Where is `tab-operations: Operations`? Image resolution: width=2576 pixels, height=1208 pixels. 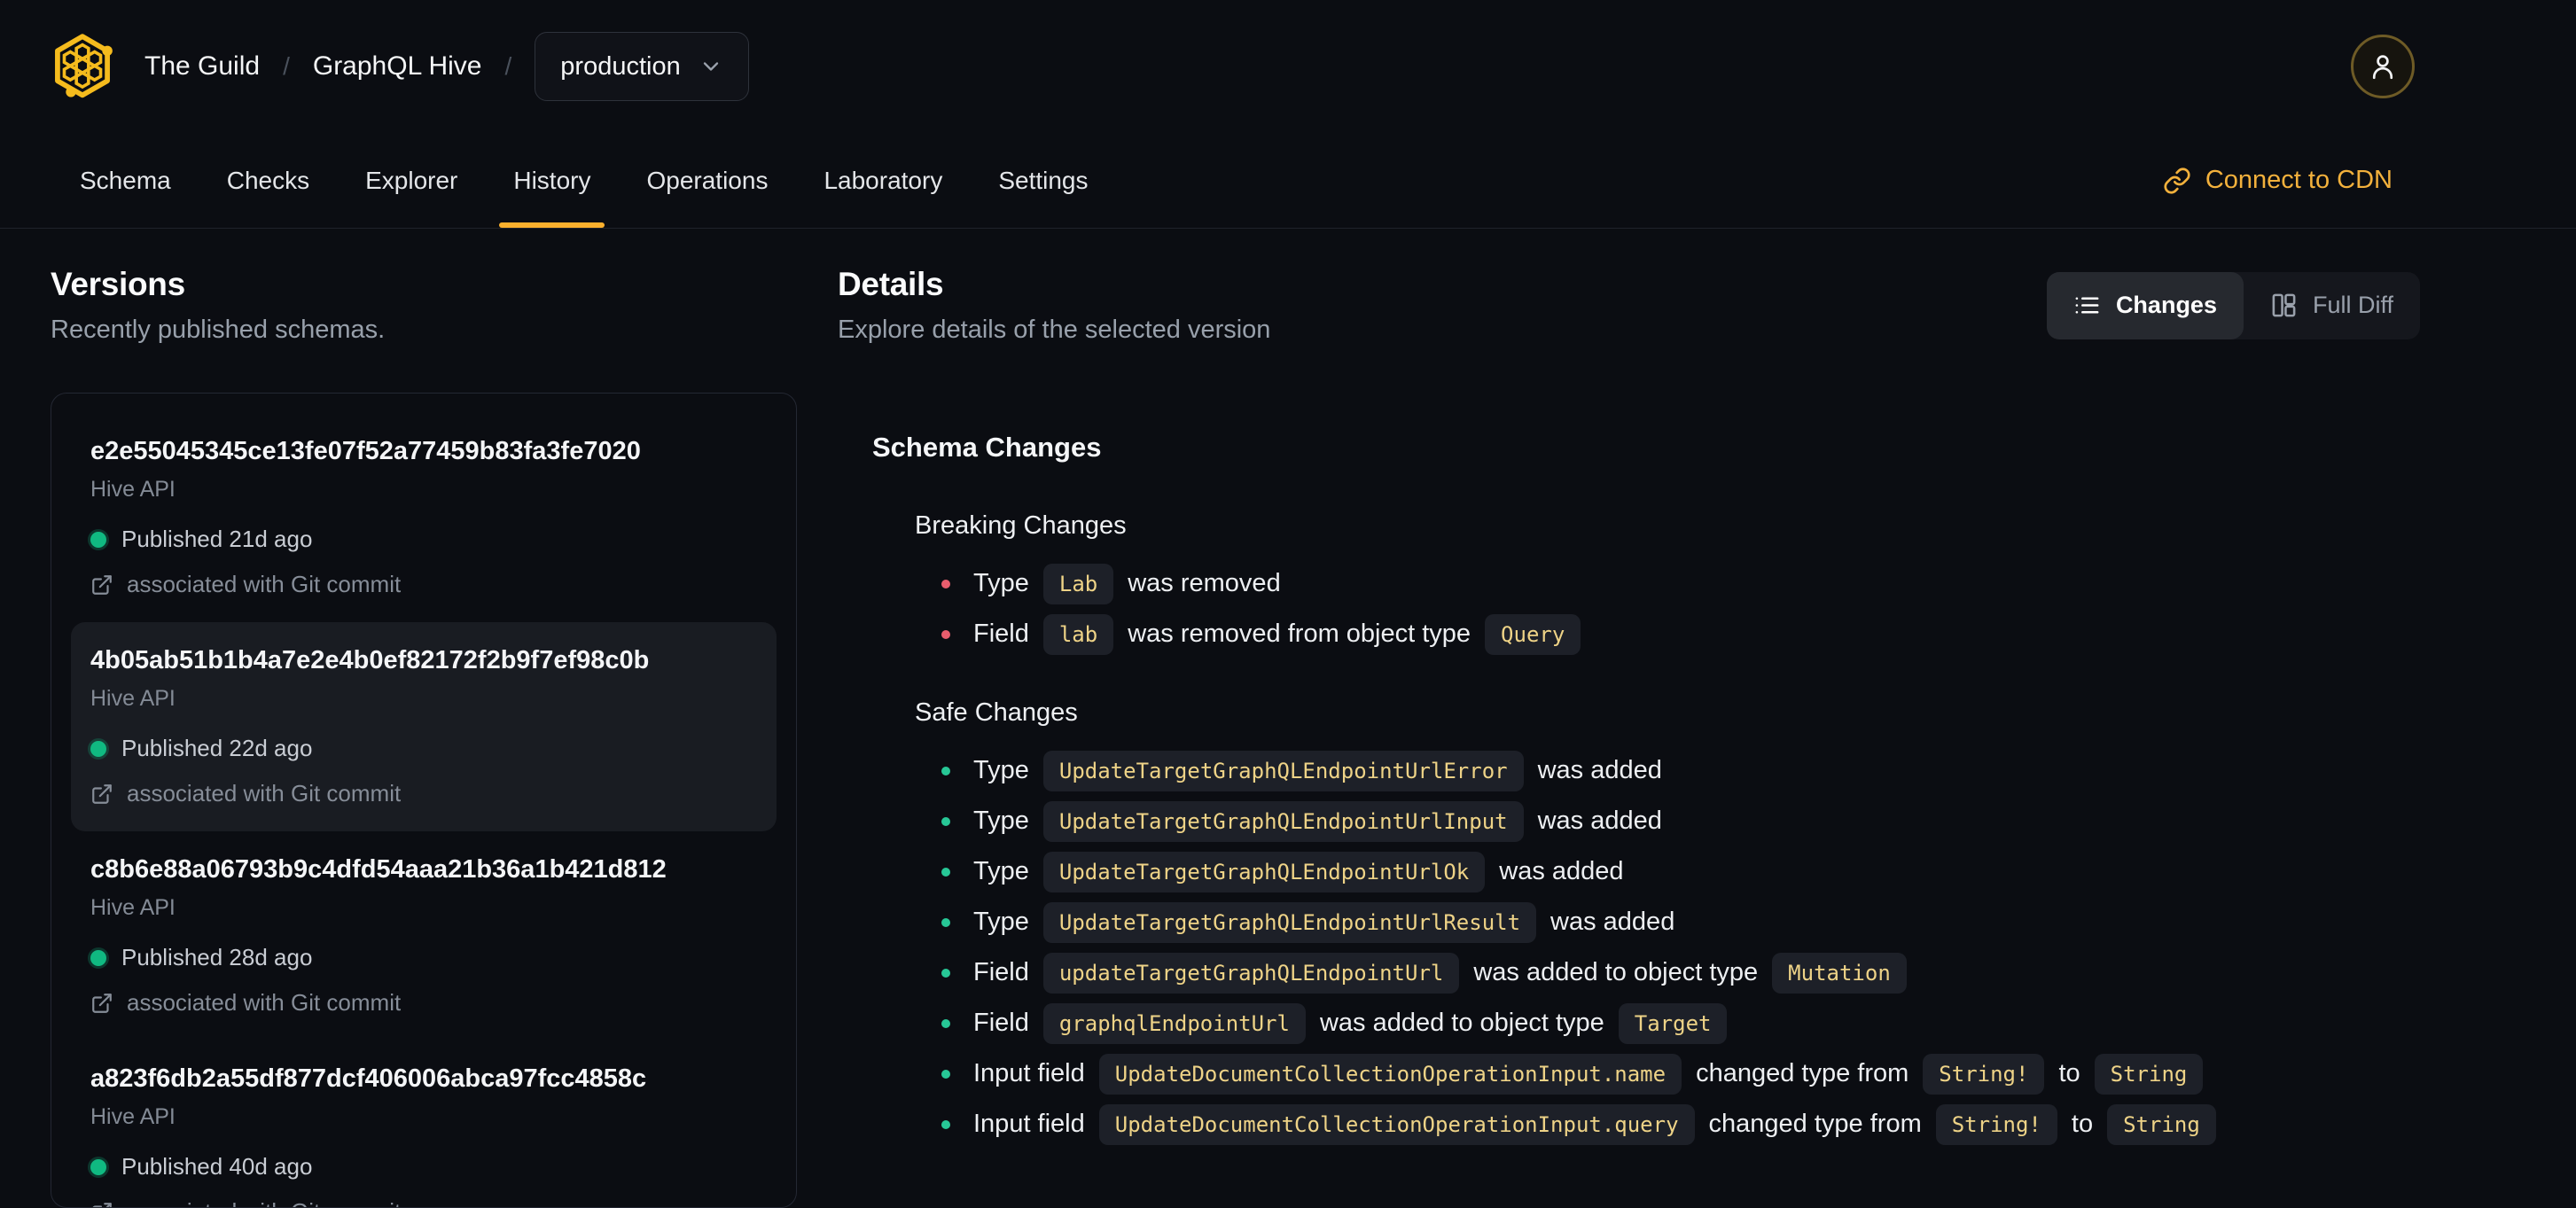 tab-operations: Operations is located at coordinates (707, 180).